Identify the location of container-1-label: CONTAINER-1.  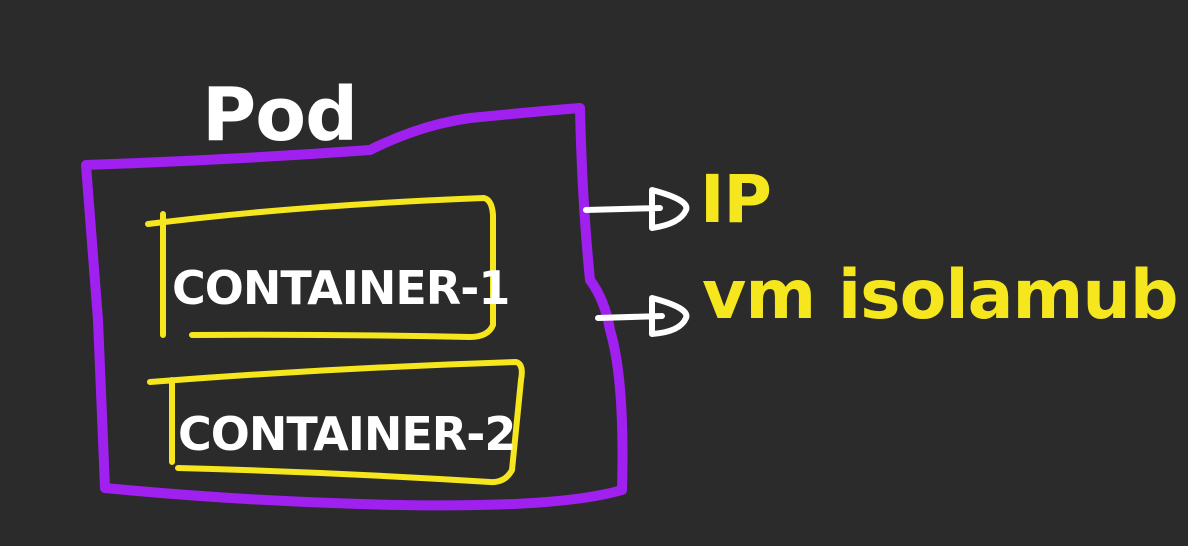
(340, 288).